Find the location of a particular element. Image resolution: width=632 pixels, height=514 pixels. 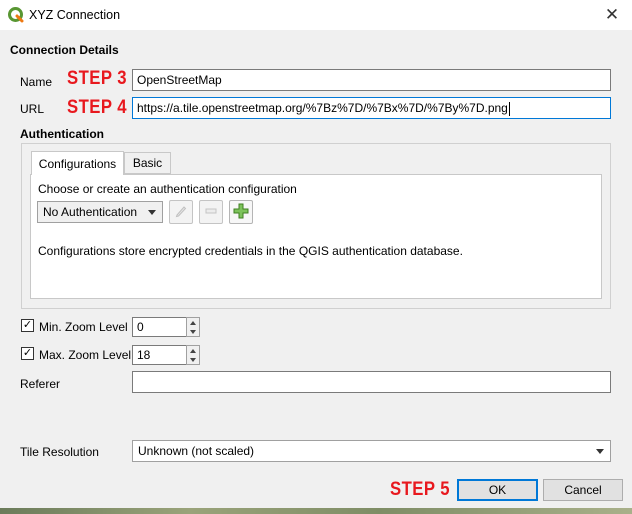

referer-label: Referer is located at coordinates (40, 384).